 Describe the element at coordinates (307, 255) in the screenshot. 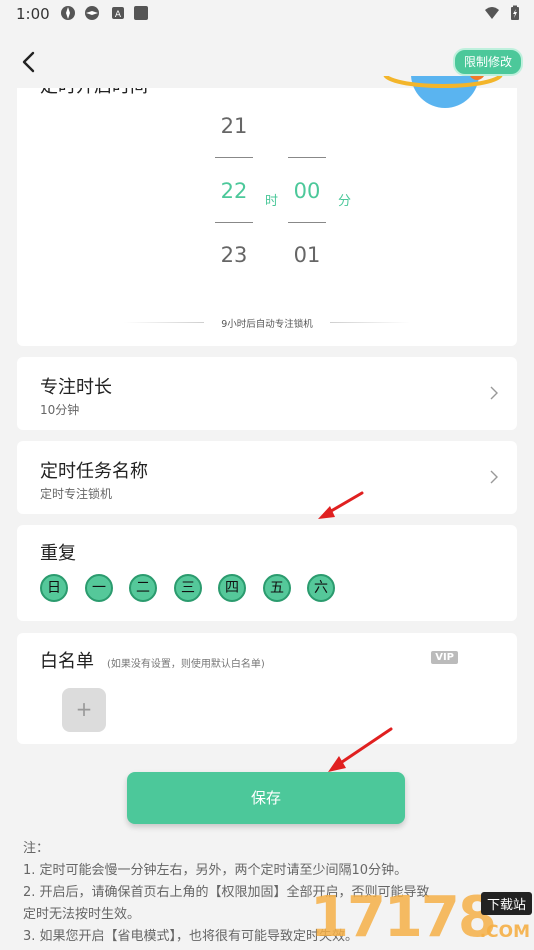

I see `minute-option: 01` at that location.